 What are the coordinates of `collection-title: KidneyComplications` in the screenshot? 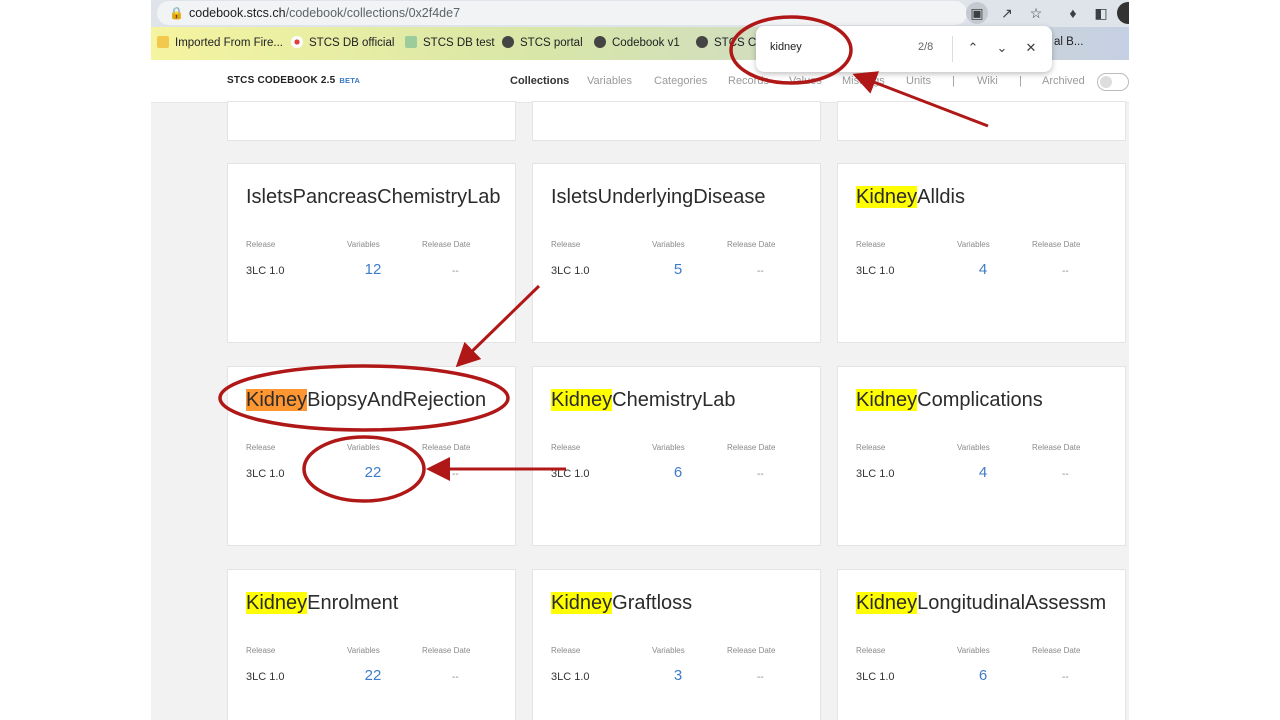 It's located at (949, 400).